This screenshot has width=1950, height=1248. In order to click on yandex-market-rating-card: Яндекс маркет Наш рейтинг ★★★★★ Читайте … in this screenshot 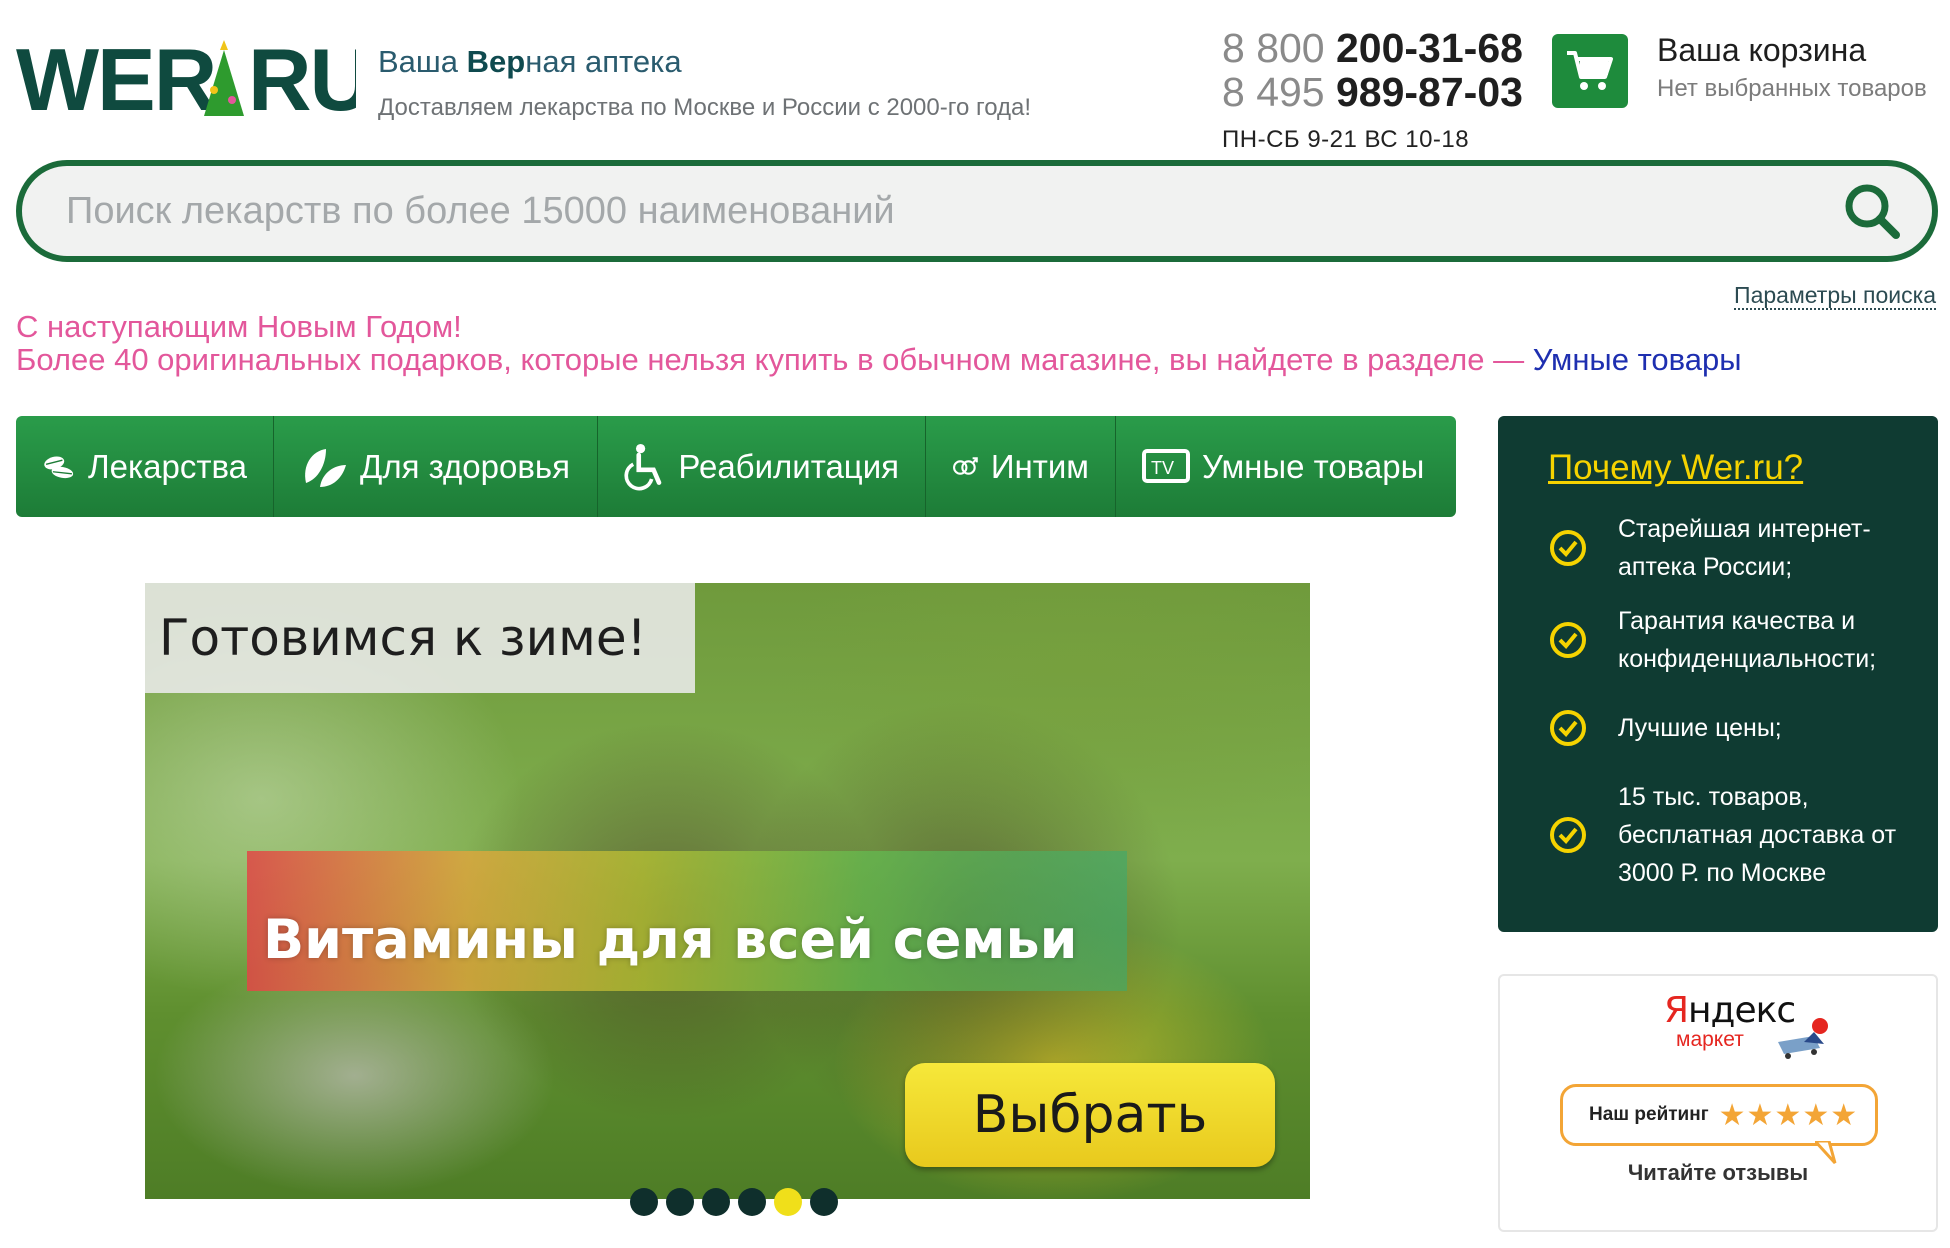, I will do `click(1718, 1103)`.